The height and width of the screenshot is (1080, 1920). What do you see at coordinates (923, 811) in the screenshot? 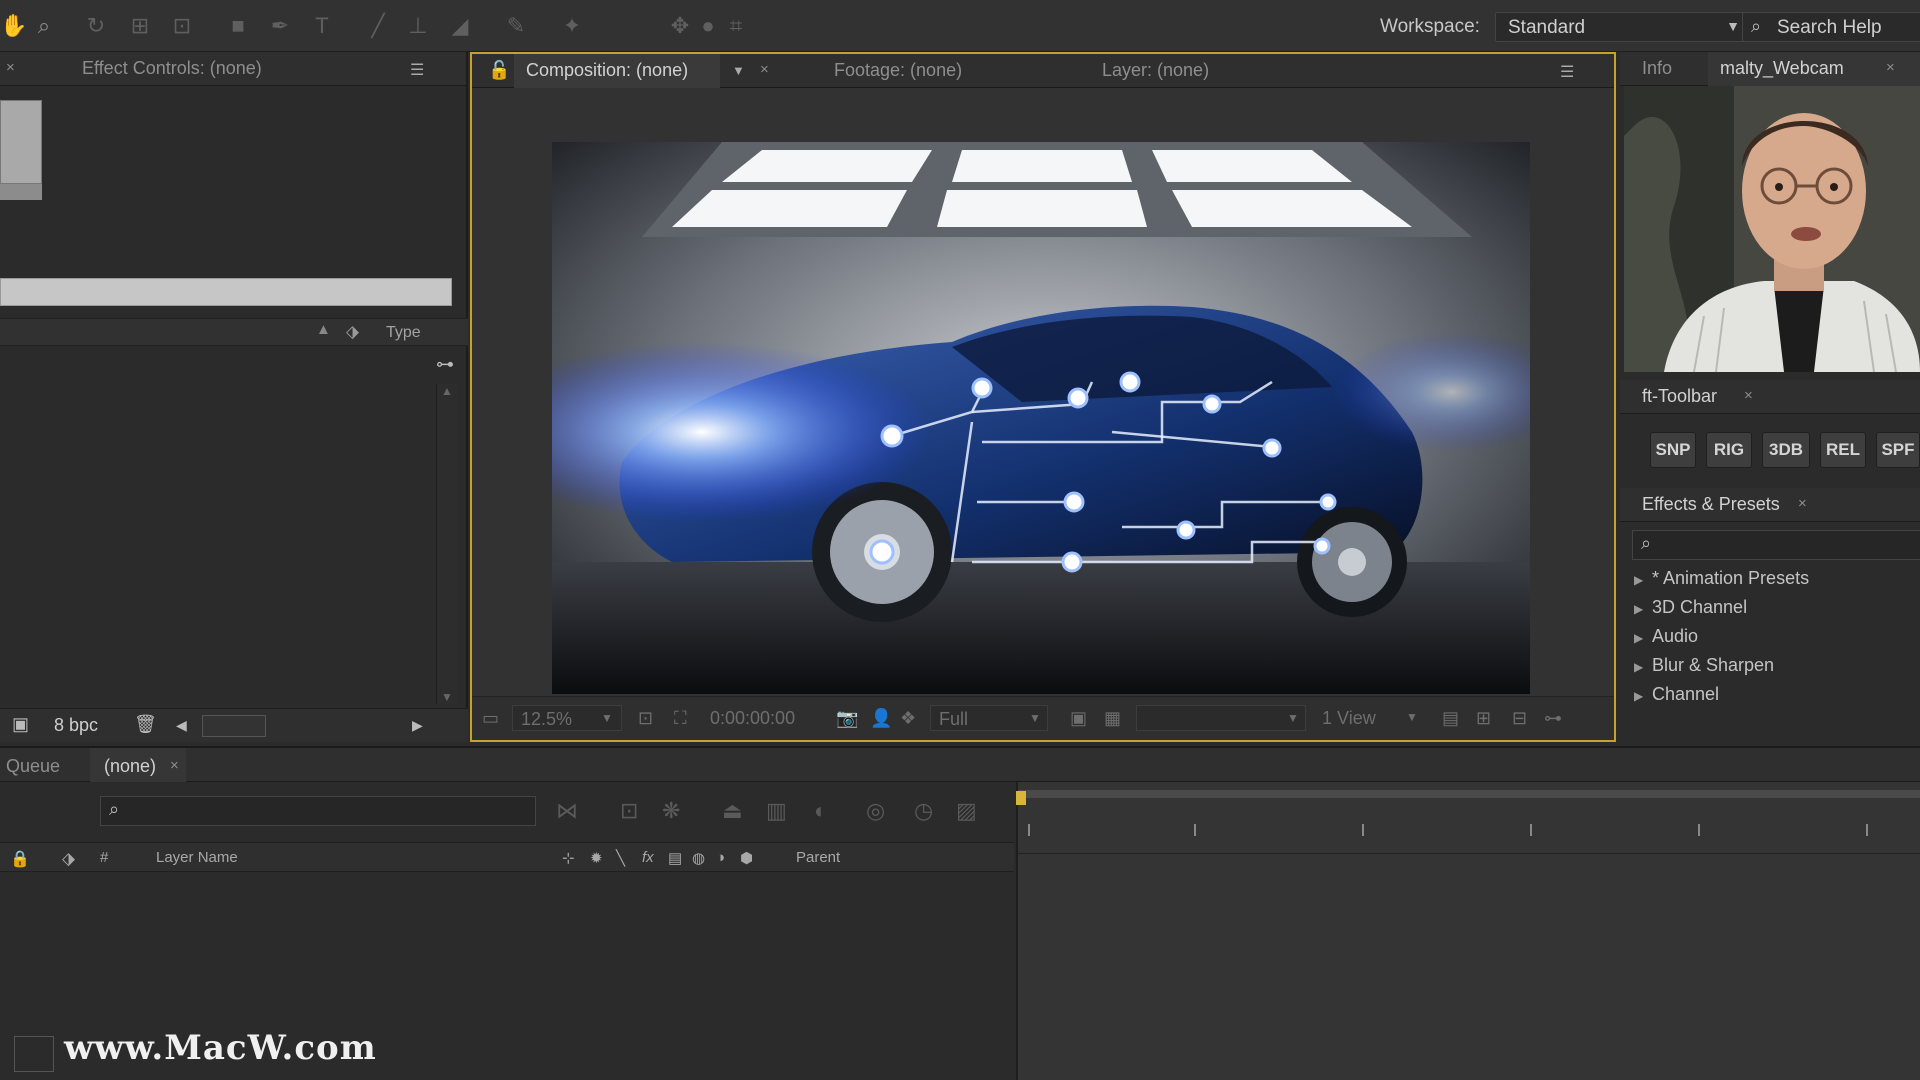
I see `auto-keyframe-icon: ◷` at bounding box center [923, 811].